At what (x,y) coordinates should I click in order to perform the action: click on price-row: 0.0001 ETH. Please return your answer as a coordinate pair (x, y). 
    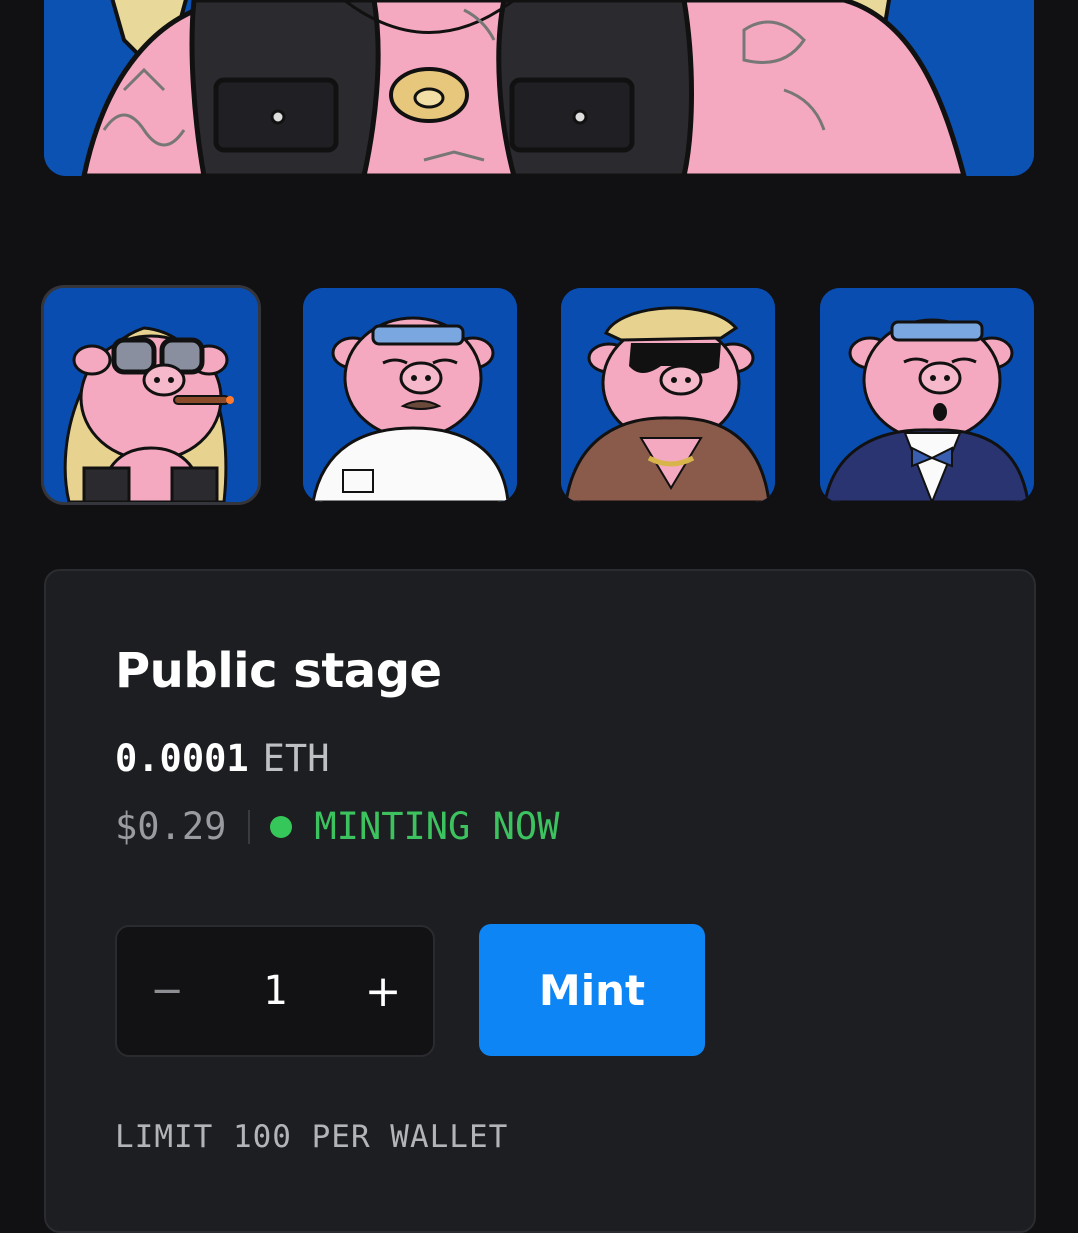
    Looking at the image, I should click on (222, 758).